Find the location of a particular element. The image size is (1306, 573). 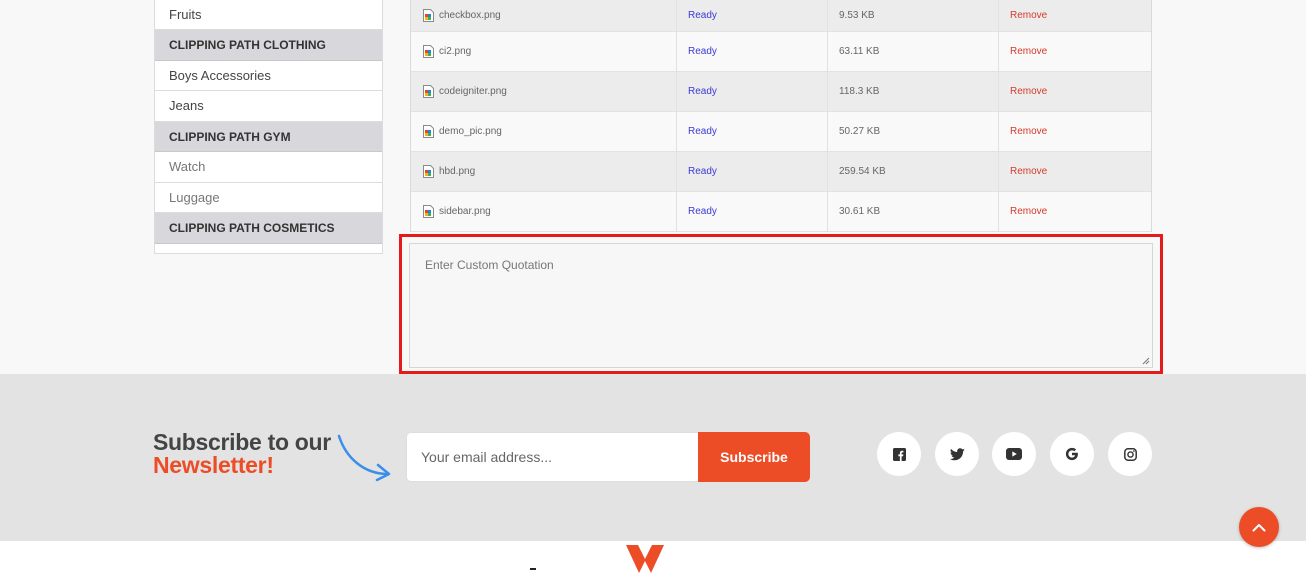

file-size: 63.11 KB is located at coordinates (913, 51).